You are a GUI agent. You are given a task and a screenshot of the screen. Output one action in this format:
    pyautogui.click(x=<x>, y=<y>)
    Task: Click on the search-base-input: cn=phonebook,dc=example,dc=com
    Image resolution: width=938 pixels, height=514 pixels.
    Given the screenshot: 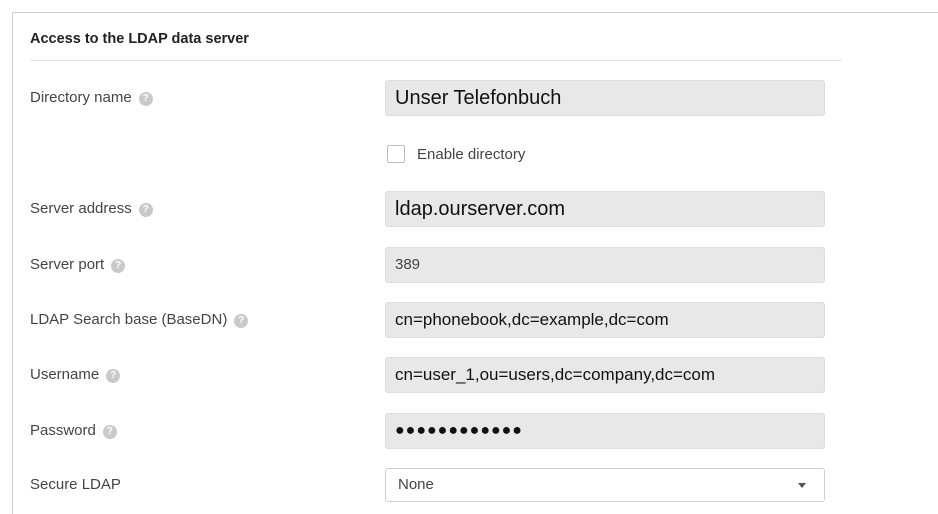 What is the action you would take?
    pyautogui.click(x=605, y=320)
    